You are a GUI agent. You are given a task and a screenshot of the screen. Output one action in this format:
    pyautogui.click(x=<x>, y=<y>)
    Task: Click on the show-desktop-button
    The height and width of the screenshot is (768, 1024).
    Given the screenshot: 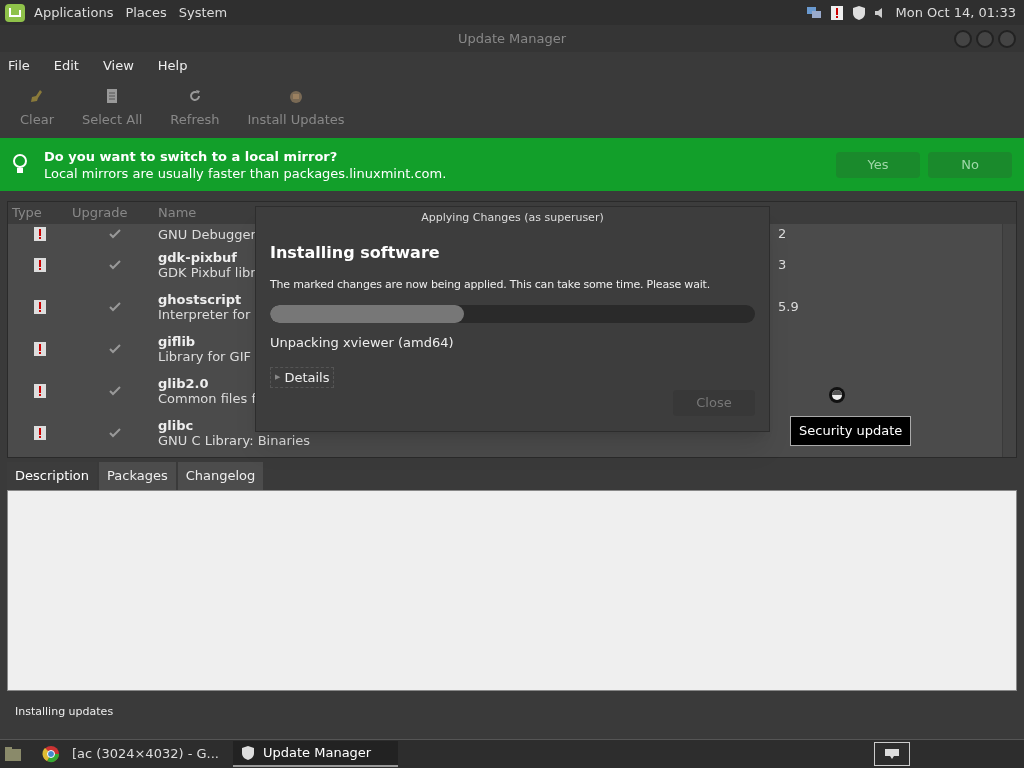 What is the action you would take?
    pyautogui.click(x=892, y=754)
    